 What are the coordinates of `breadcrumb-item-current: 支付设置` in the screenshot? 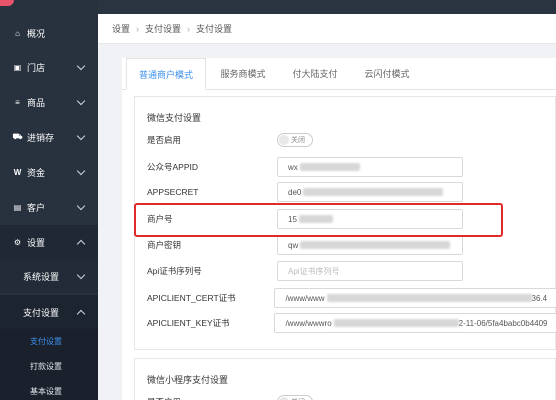 It's located at (214, 29).